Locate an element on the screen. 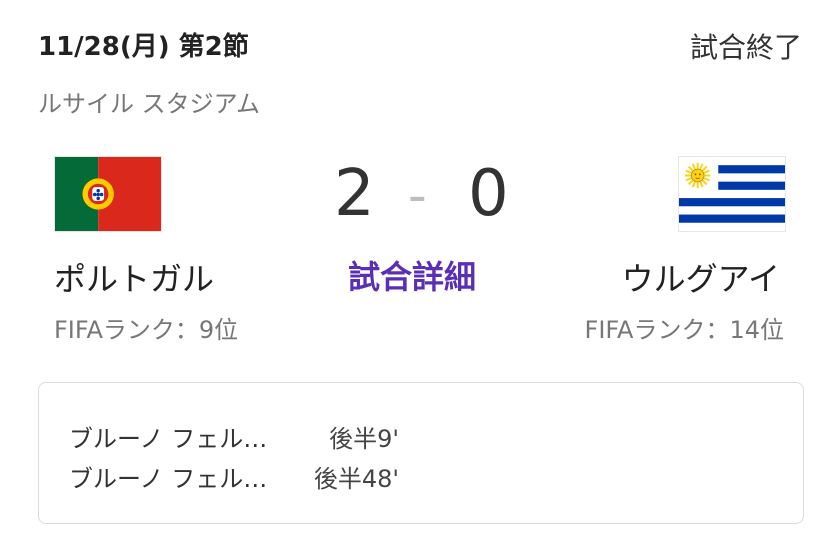 Image resolution: width=840 pixels, height=550 pixels. goal-time: 後半48' is located at coordinates (356, 479).